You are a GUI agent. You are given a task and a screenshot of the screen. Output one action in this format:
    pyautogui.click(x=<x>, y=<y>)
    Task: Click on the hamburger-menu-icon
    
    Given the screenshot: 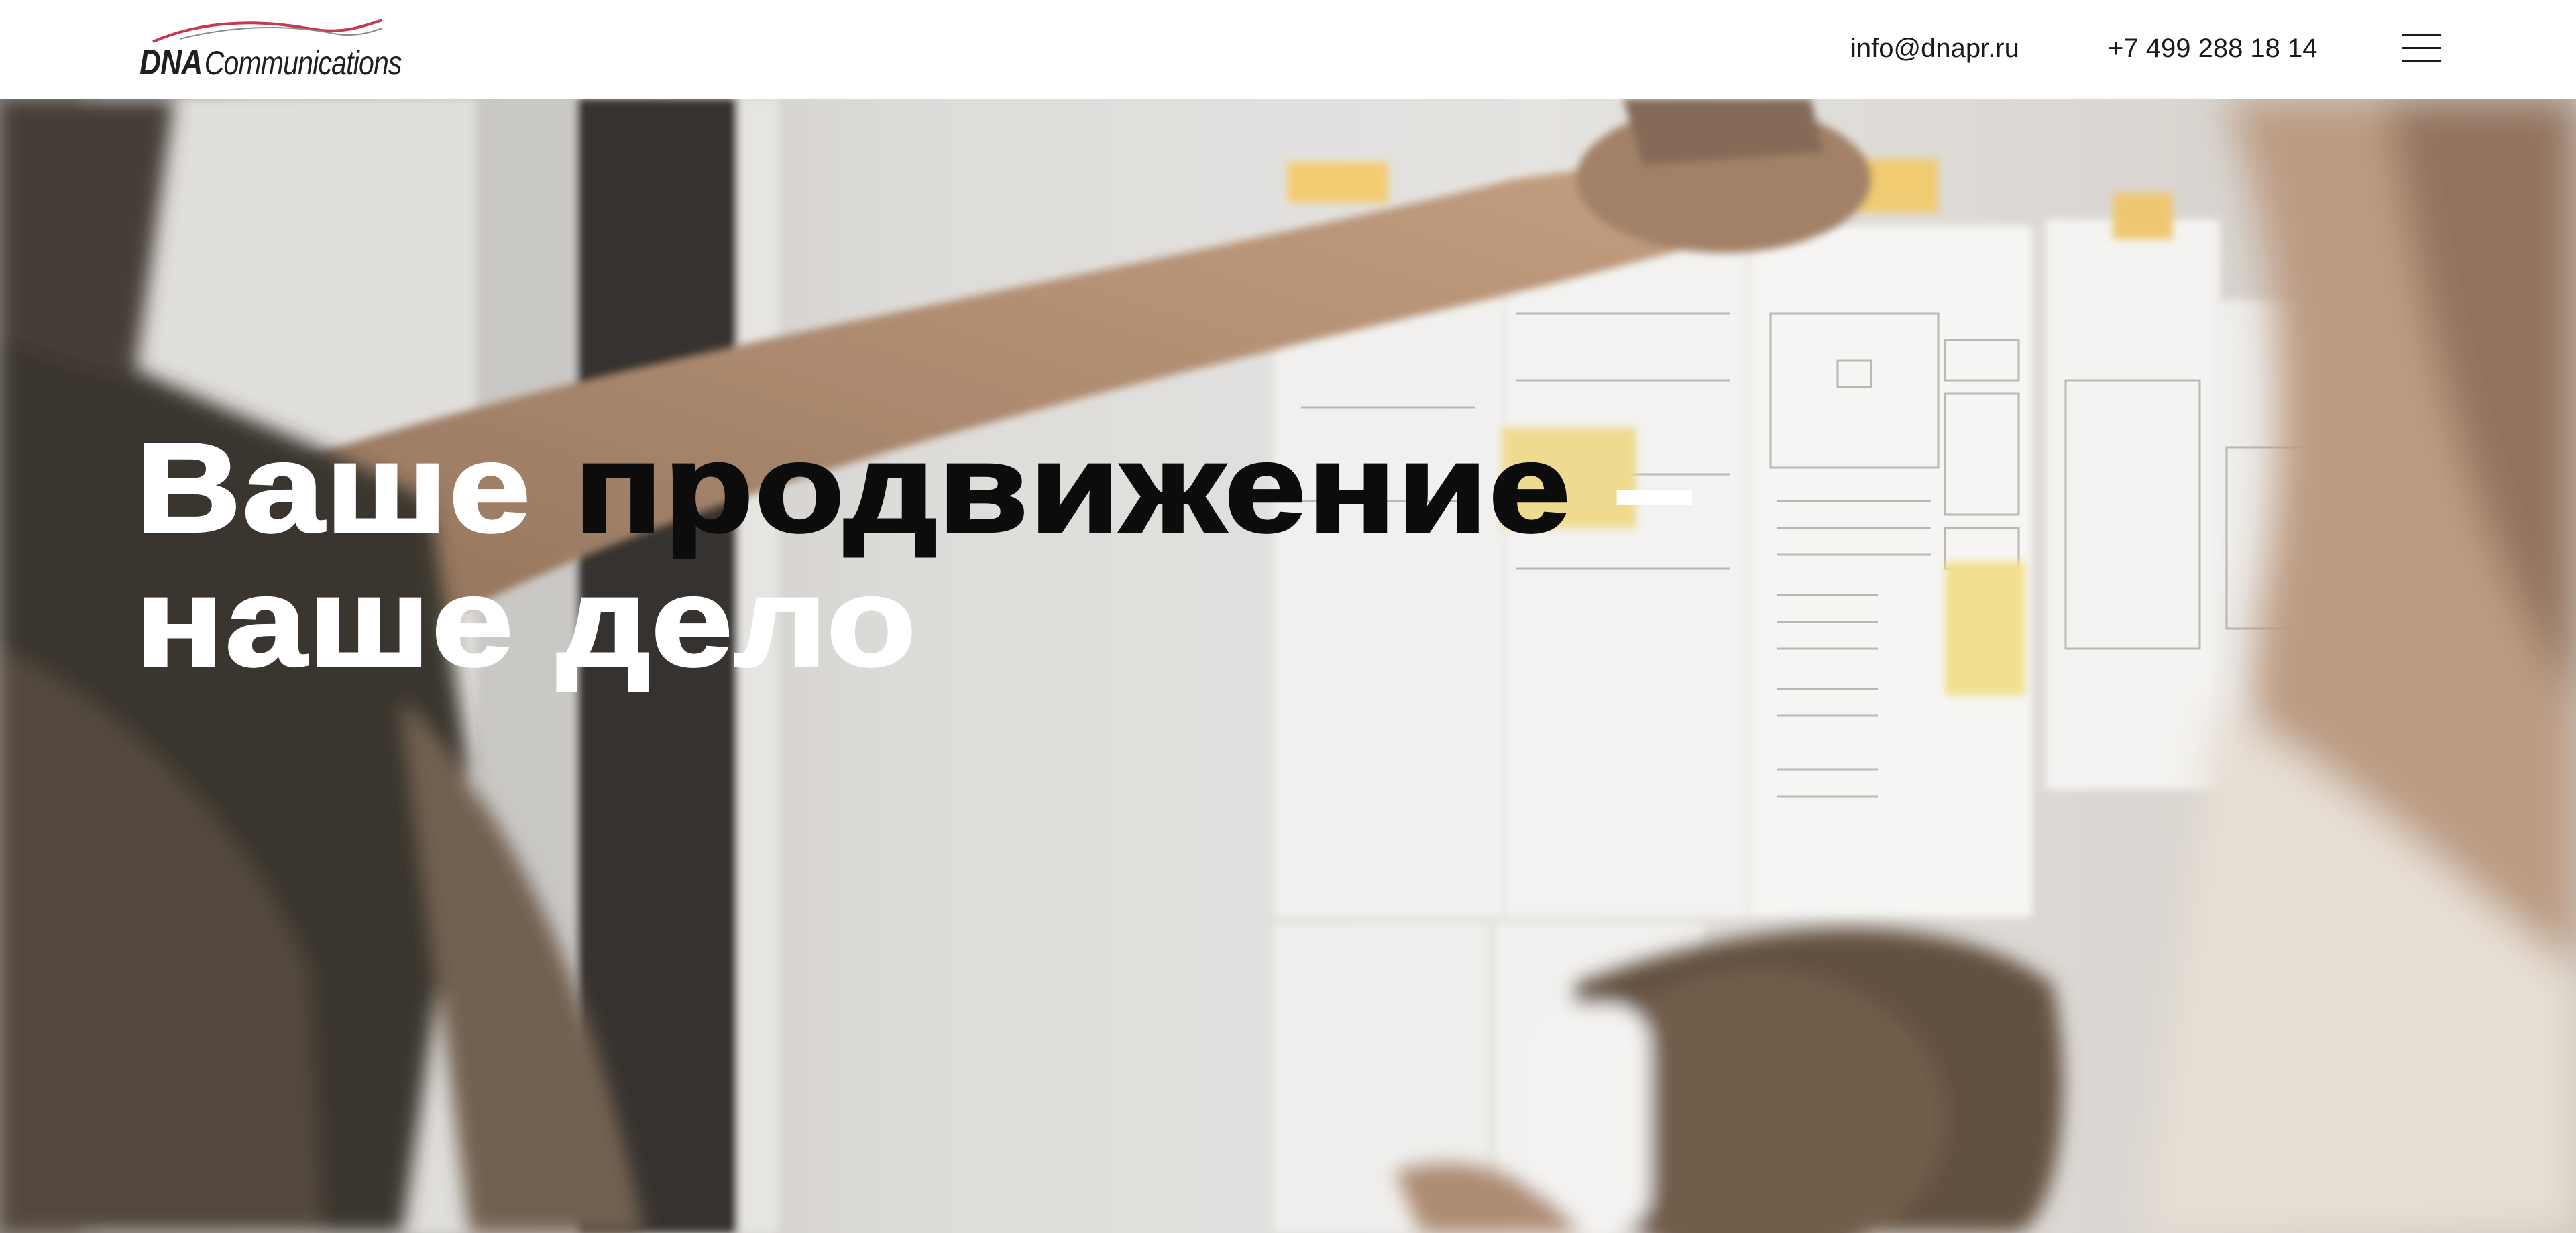 What is the action you would take?
    pyautogui.click(x=2421, y=49)
    